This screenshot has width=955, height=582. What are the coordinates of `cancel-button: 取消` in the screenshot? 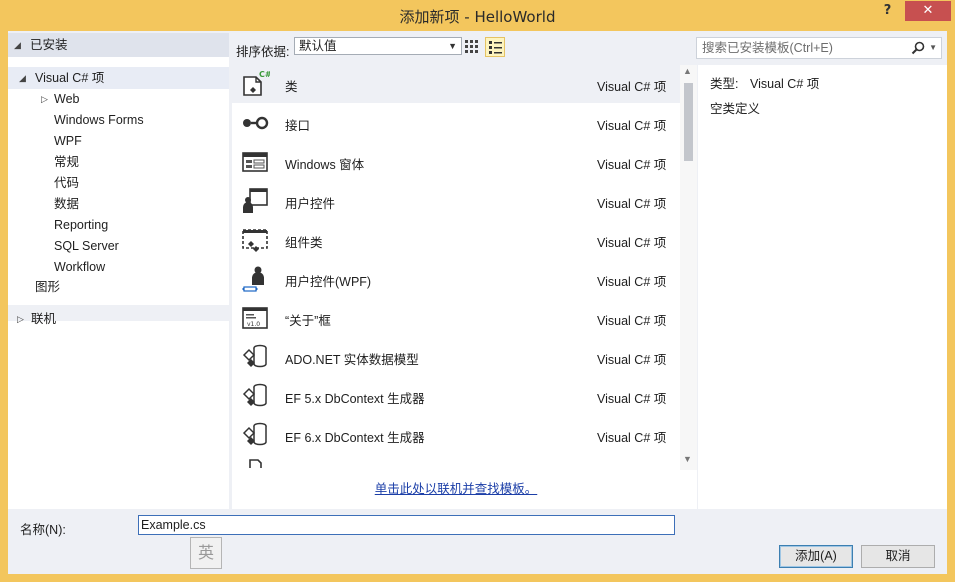 It's located at (898, 556).